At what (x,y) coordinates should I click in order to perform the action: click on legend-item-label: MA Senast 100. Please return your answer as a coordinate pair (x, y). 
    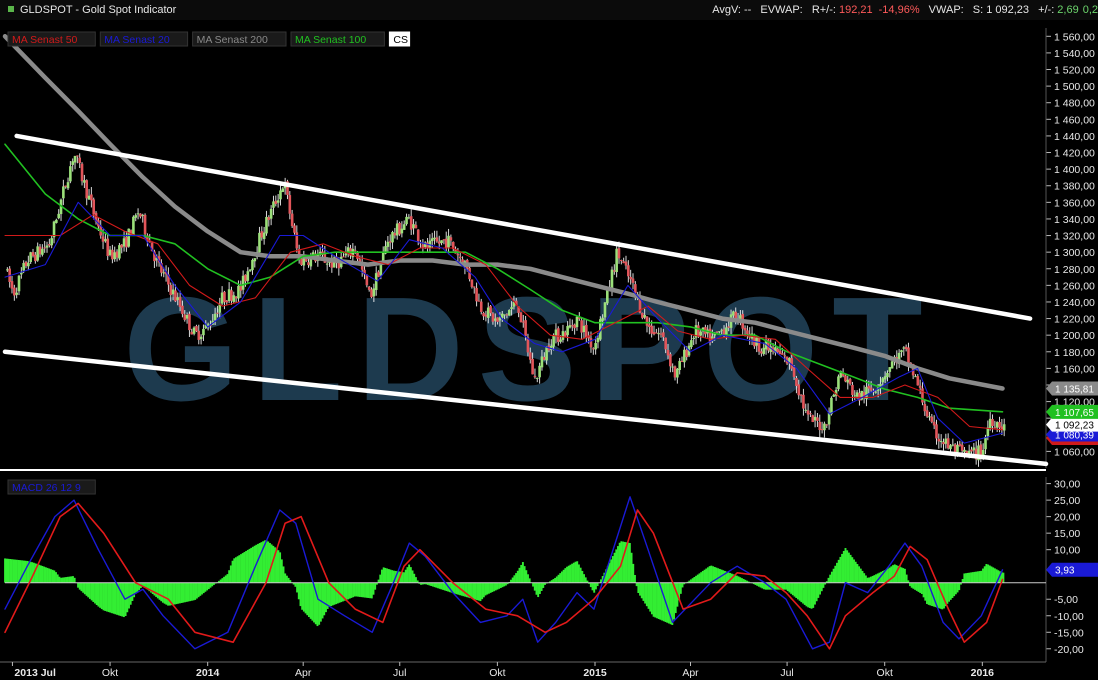
    Looking at the image, I should click on (330, 40).